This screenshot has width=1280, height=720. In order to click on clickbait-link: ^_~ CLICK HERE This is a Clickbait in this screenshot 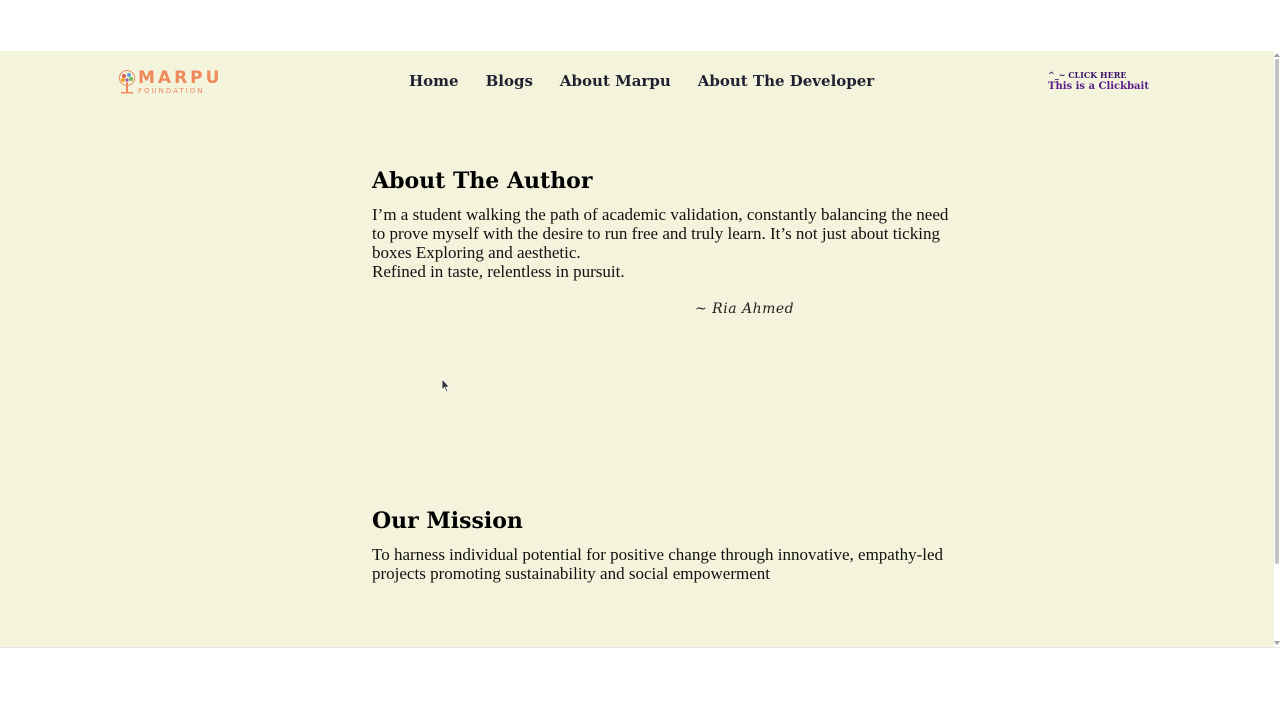, I will do `click(1098, 81)`.